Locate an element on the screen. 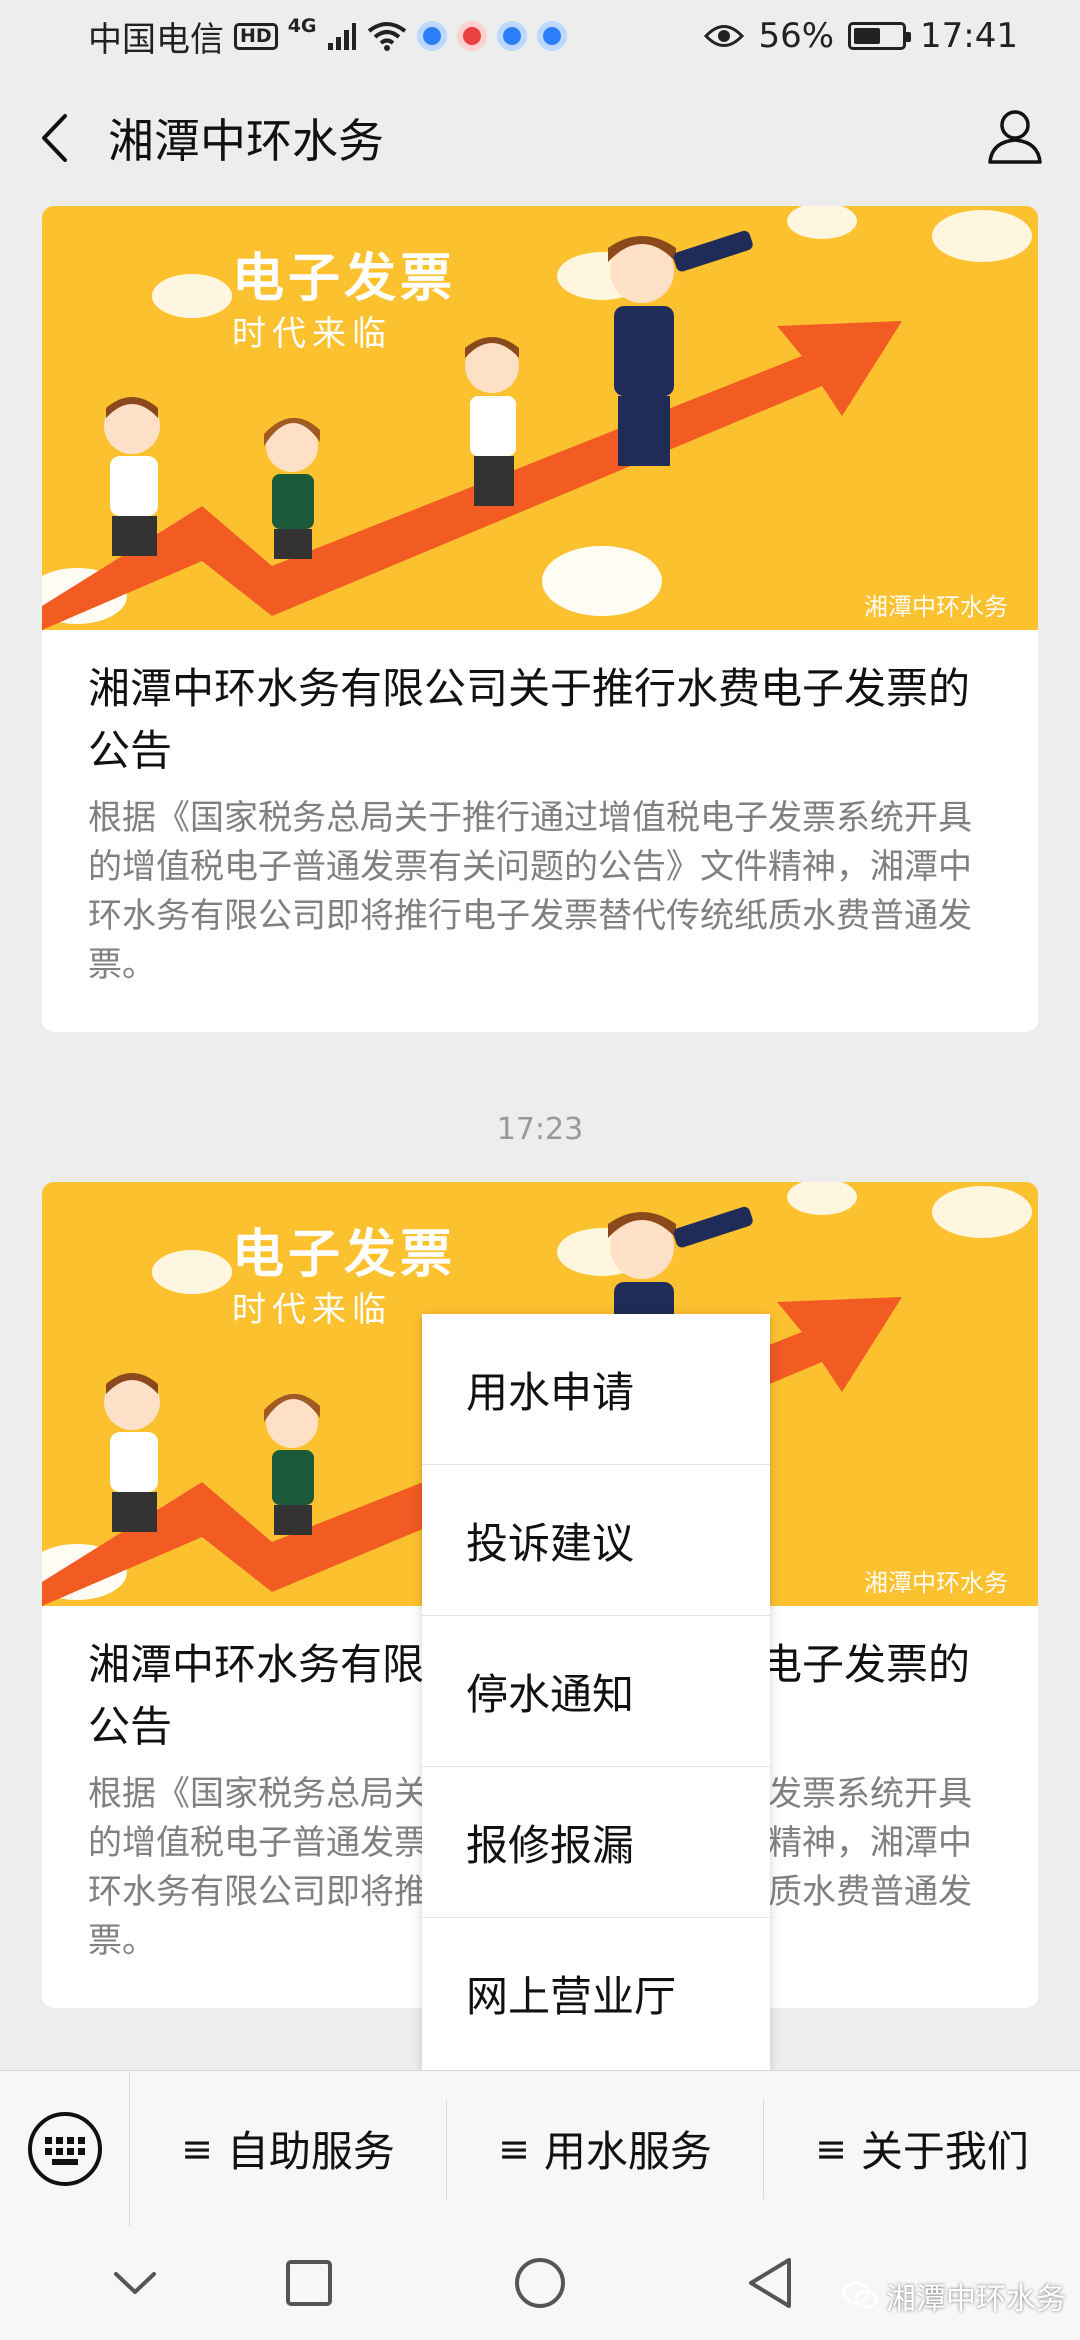 The width and height of the screenshot is (1080, 2340). status-left: 中国电信 HD 4G is located at coordinates (327, 36).